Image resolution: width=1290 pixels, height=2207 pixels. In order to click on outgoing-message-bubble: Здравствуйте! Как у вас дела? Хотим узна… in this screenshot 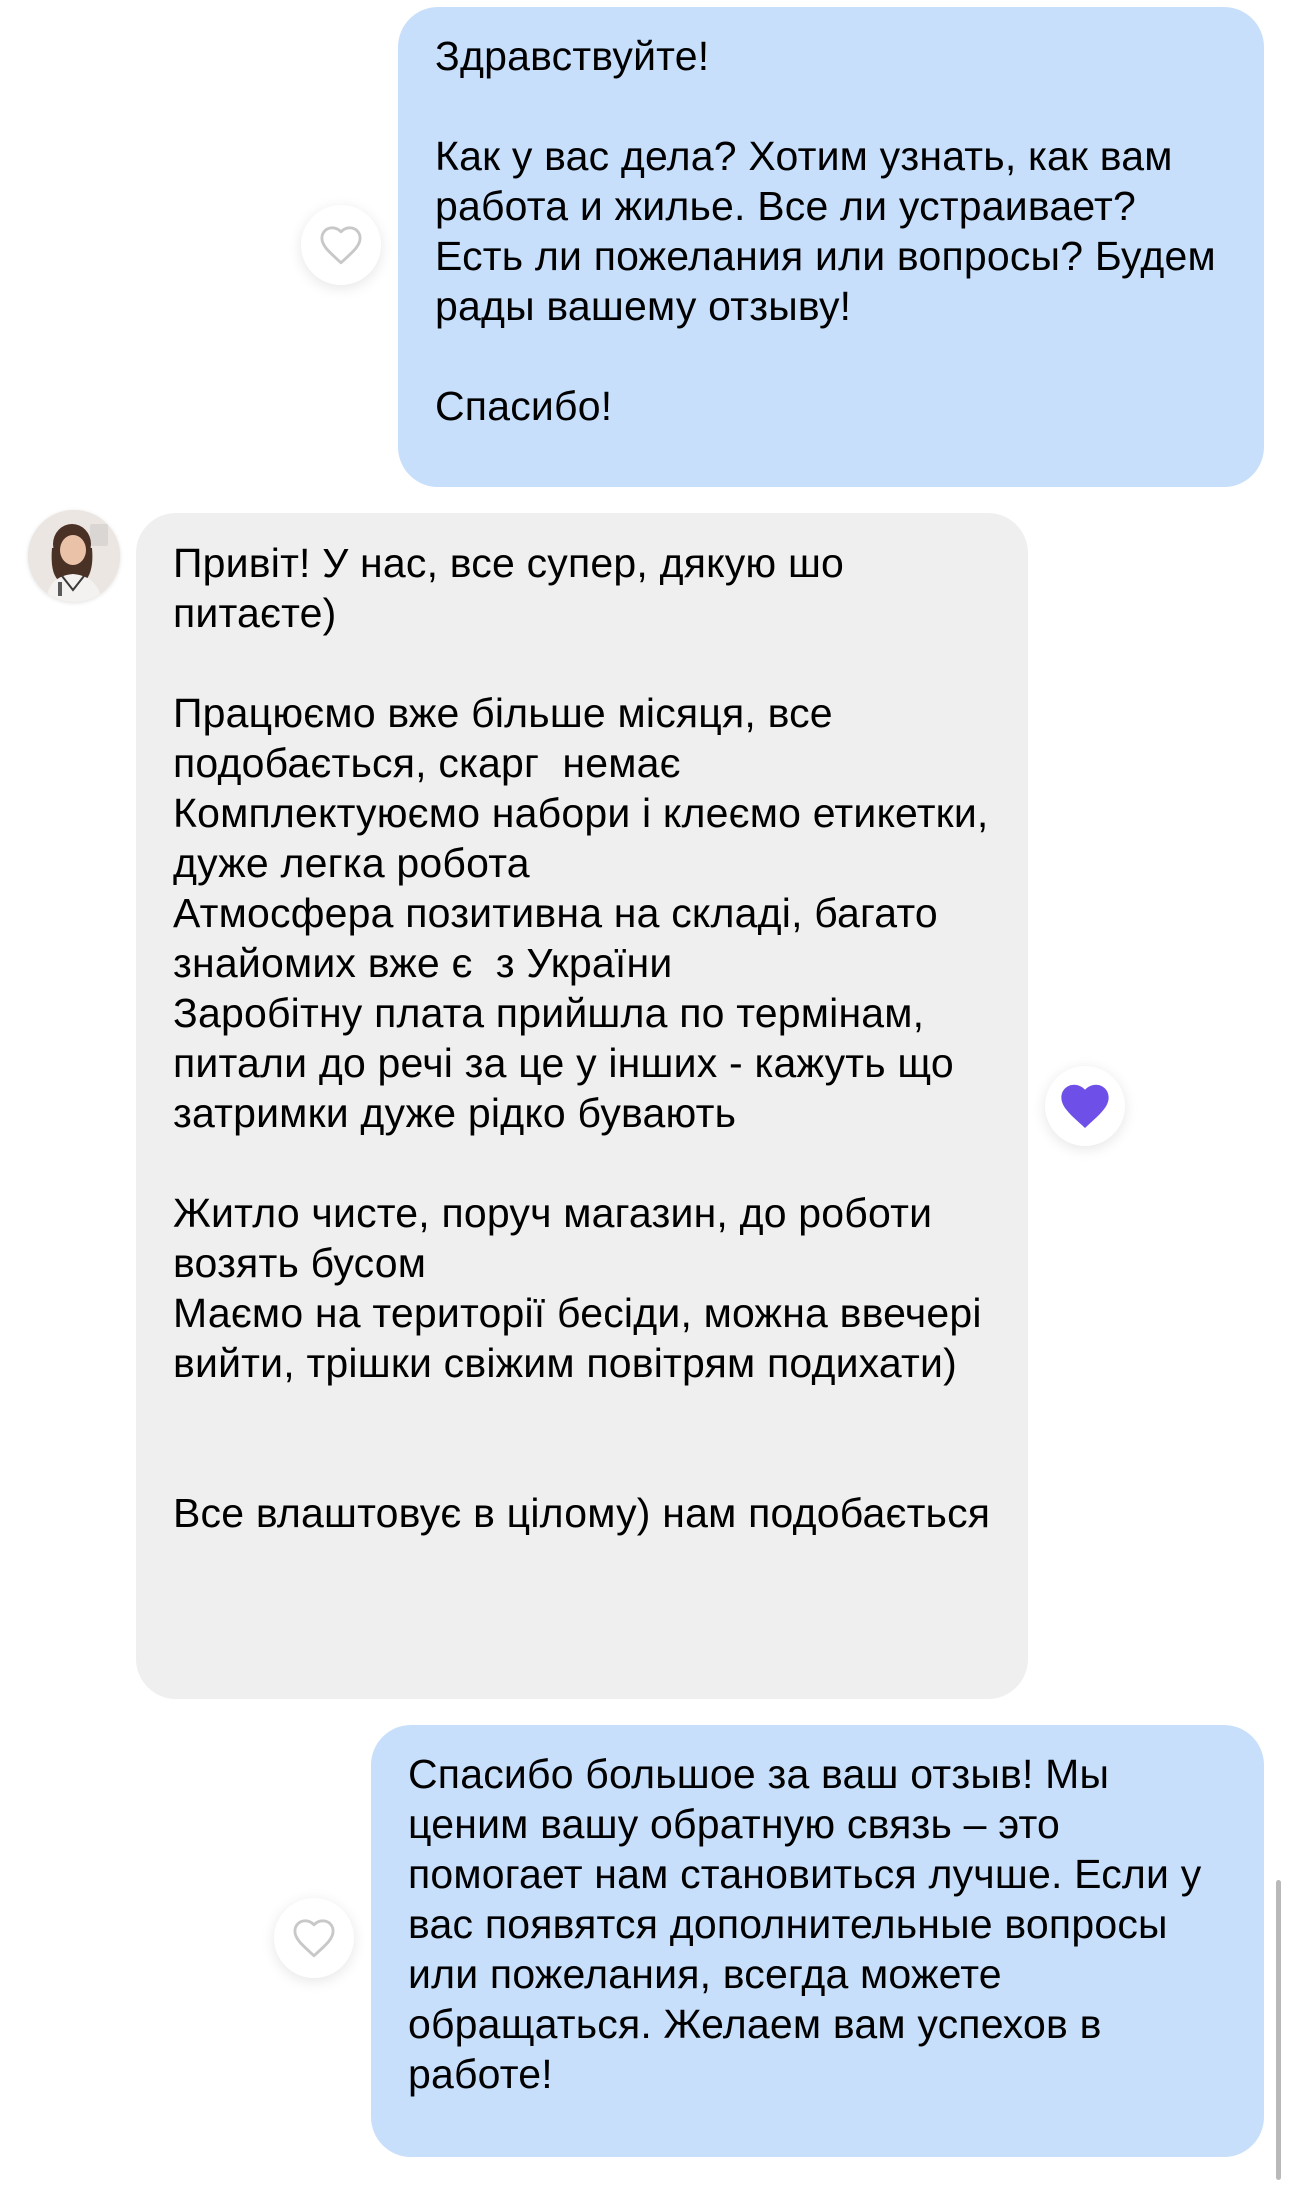, I will do `click(831, 247)`.